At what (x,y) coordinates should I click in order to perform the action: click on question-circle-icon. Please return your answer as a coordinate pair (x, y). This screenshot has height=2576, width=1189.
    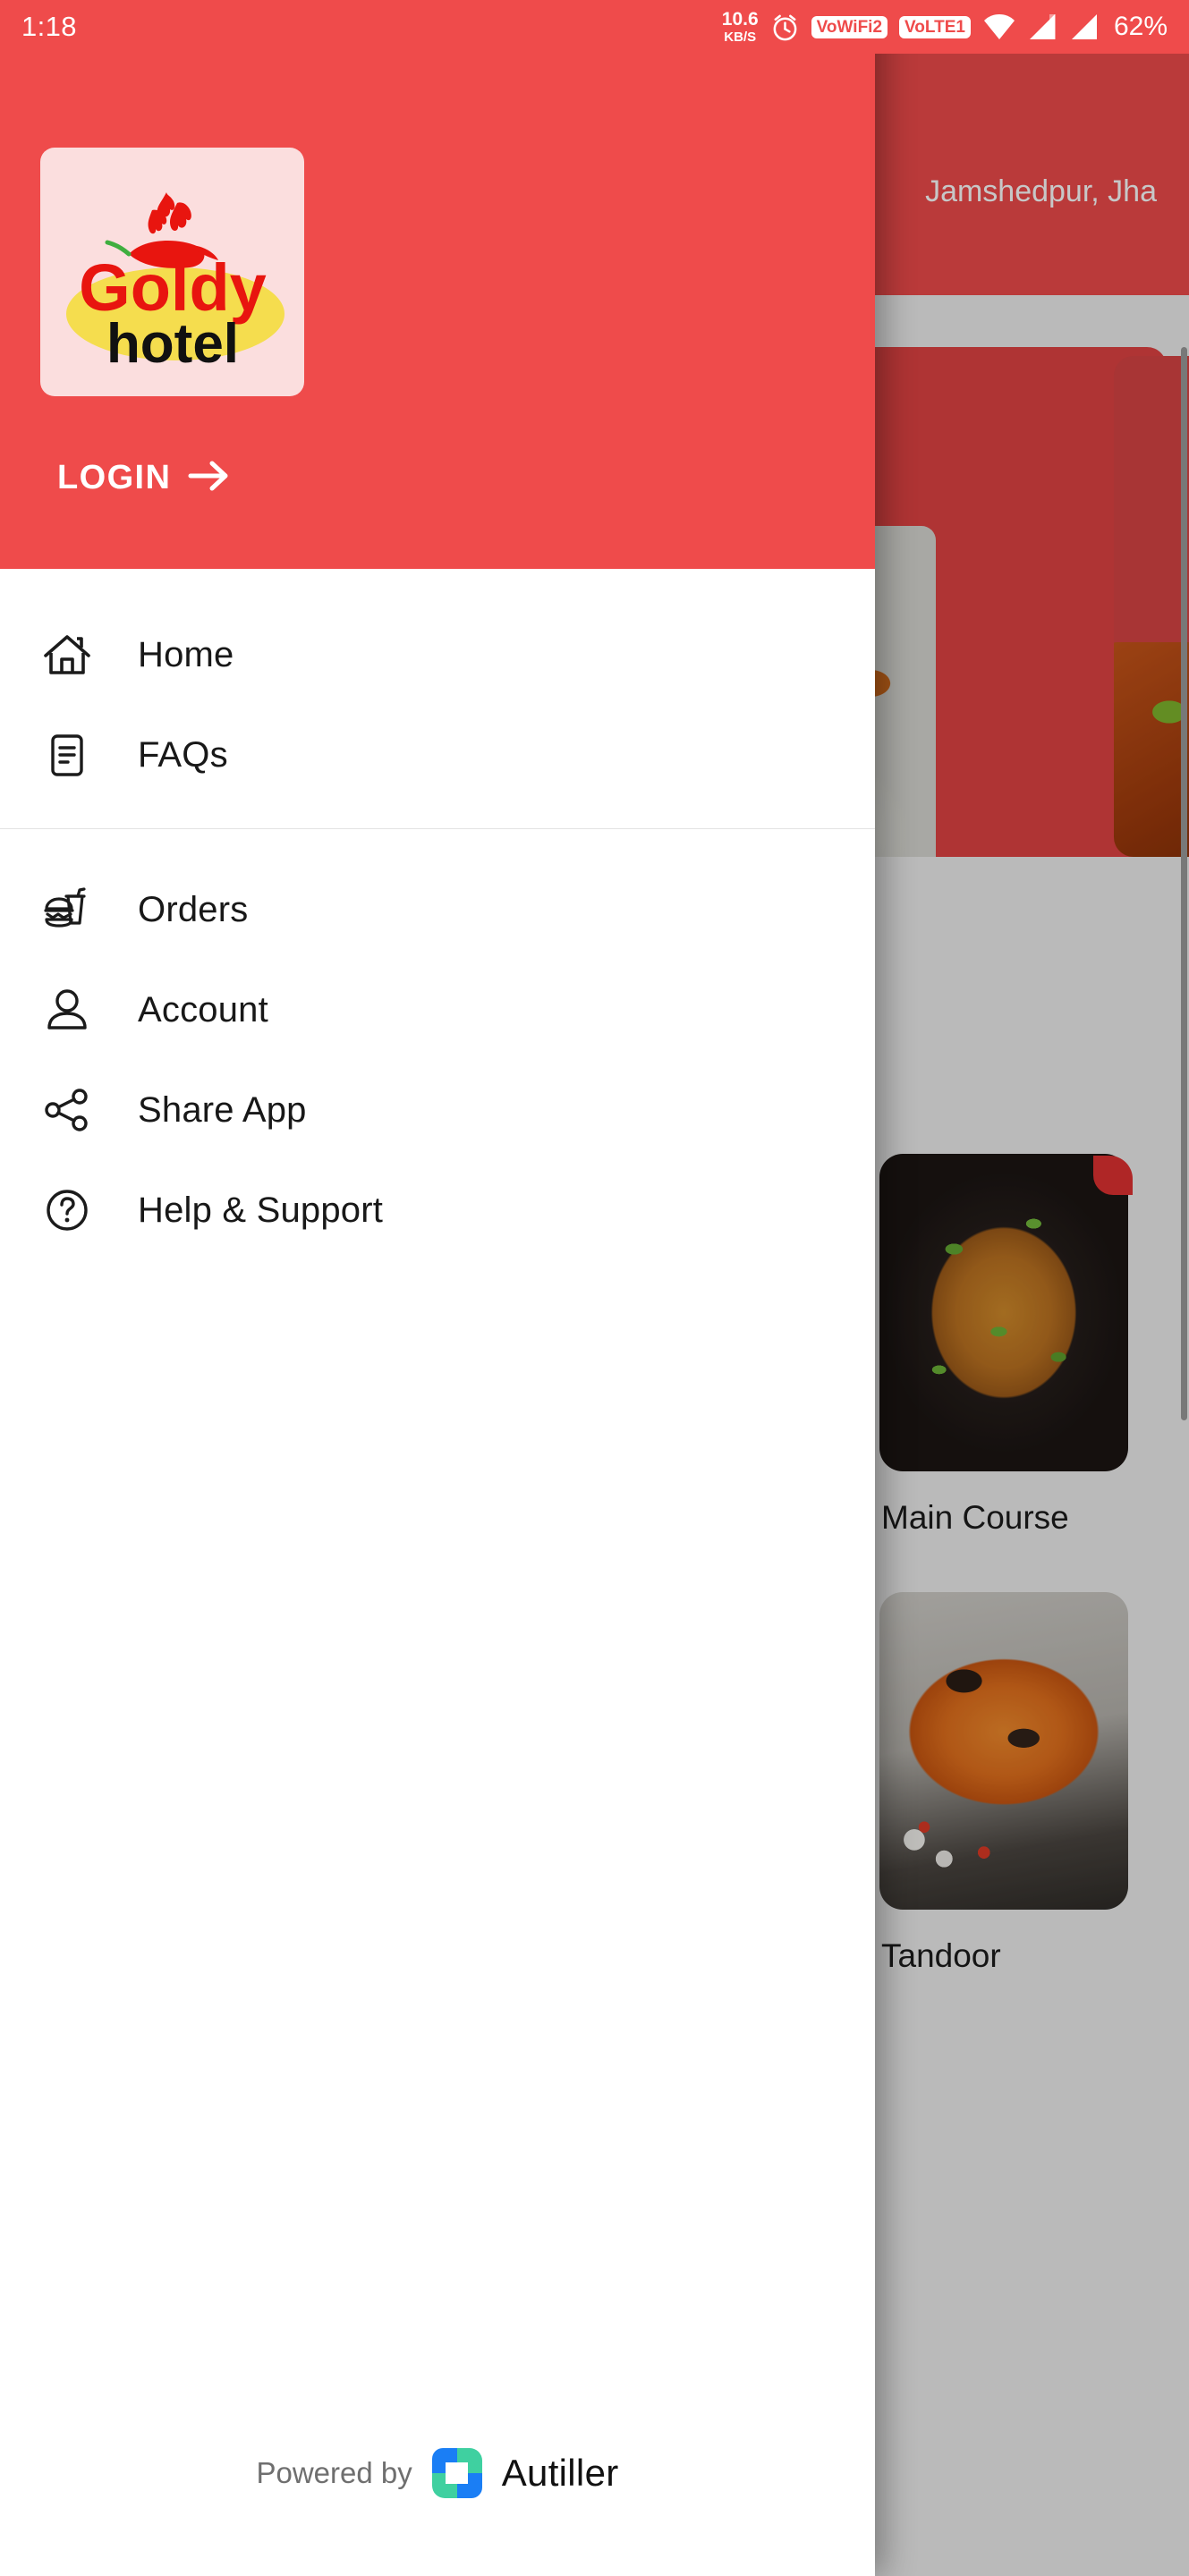
    Looking at the image, I should click on (67, 1210).